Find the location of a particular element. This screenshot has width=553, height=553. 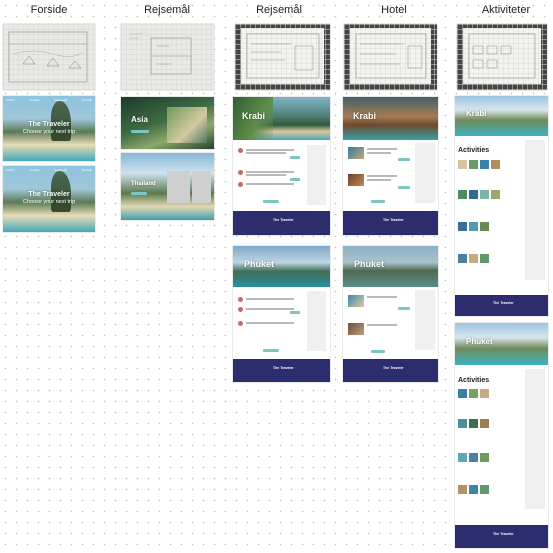

destination-card-thailand: Thailand is located at coordinates (167, 186).